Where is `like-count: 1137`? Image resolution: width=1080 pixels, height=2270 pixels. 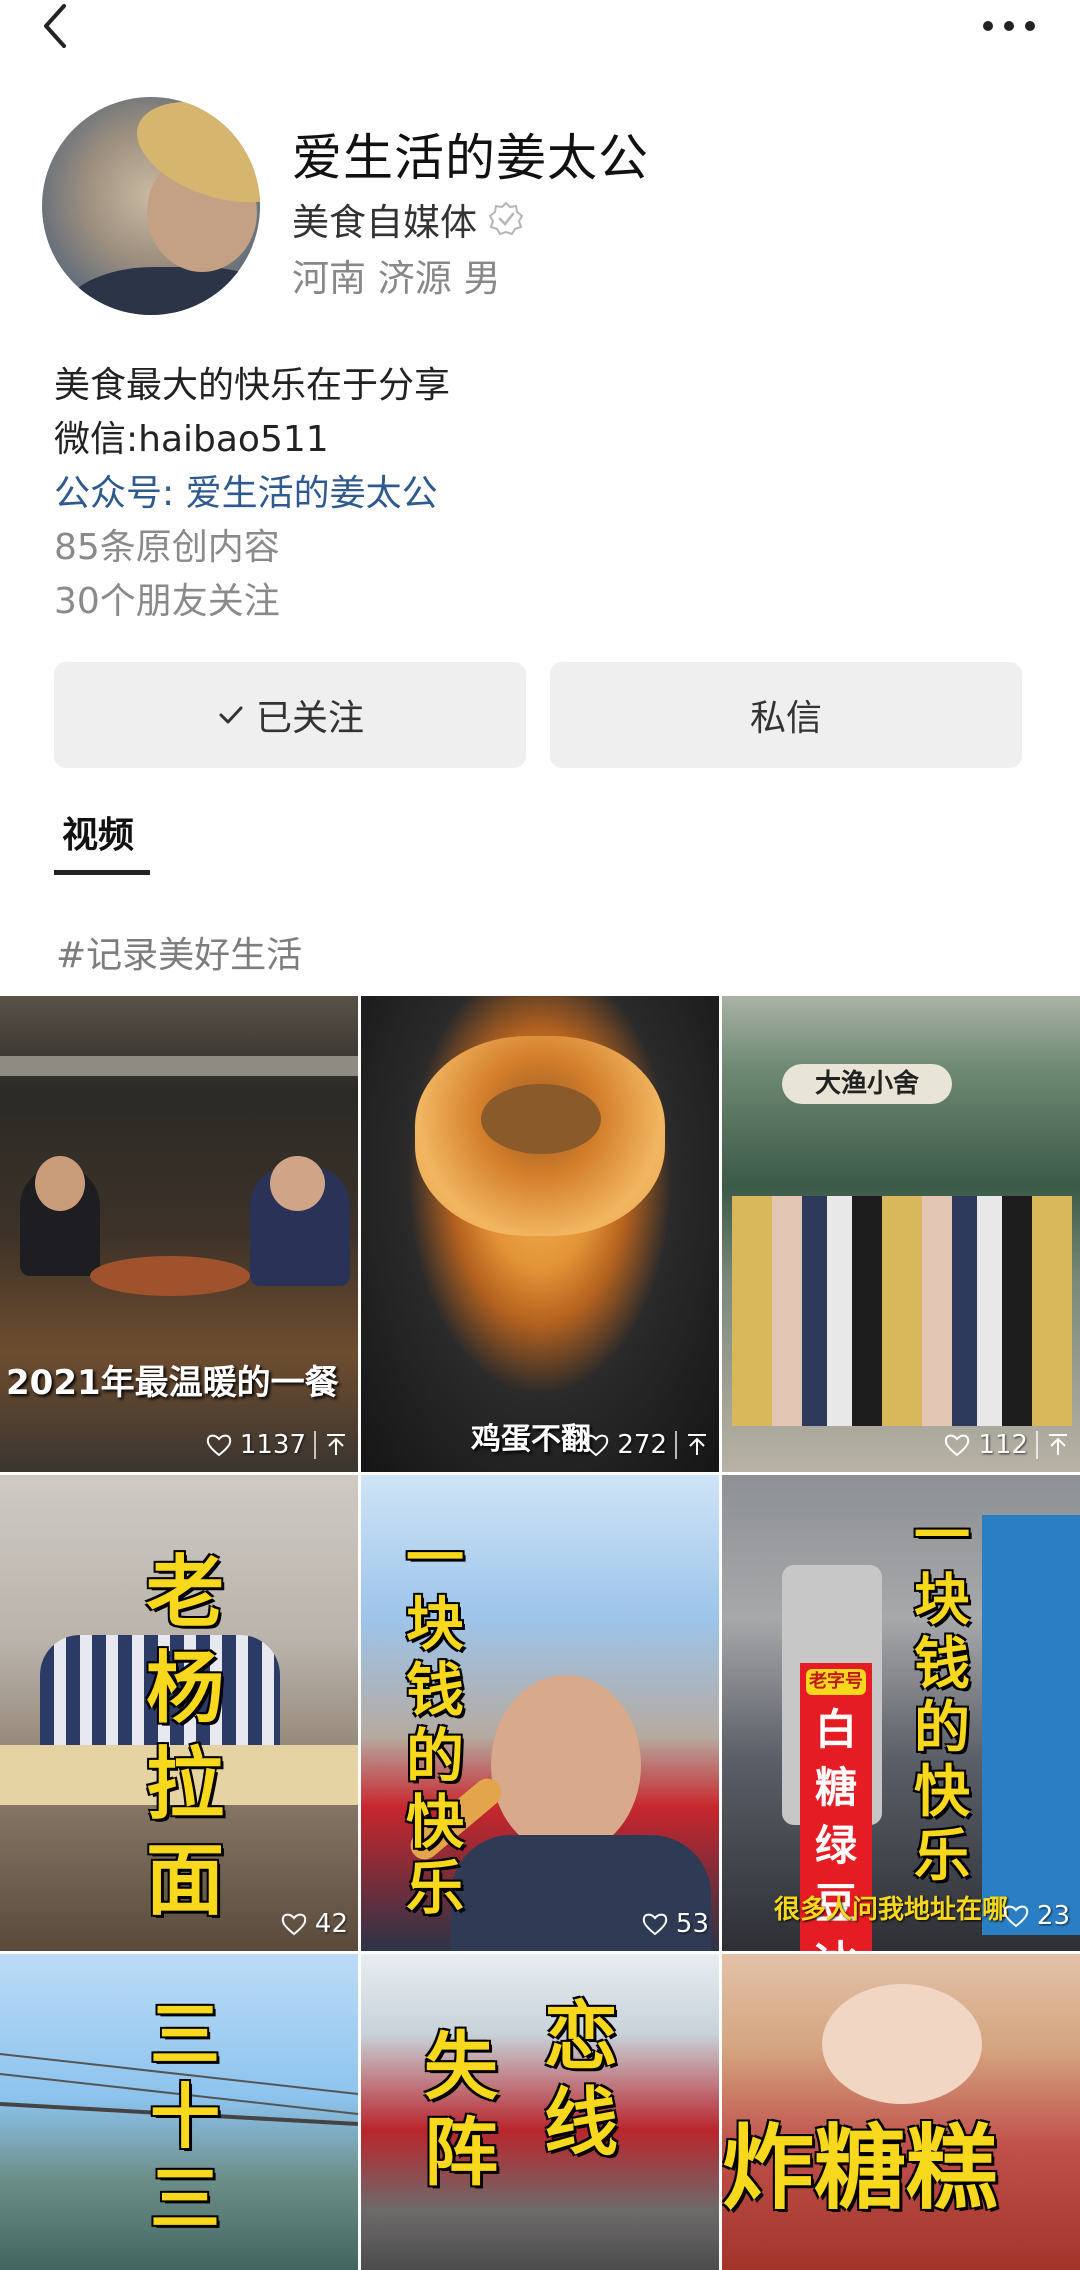
like-count: 1137 is located at coordinates (272, 1445).